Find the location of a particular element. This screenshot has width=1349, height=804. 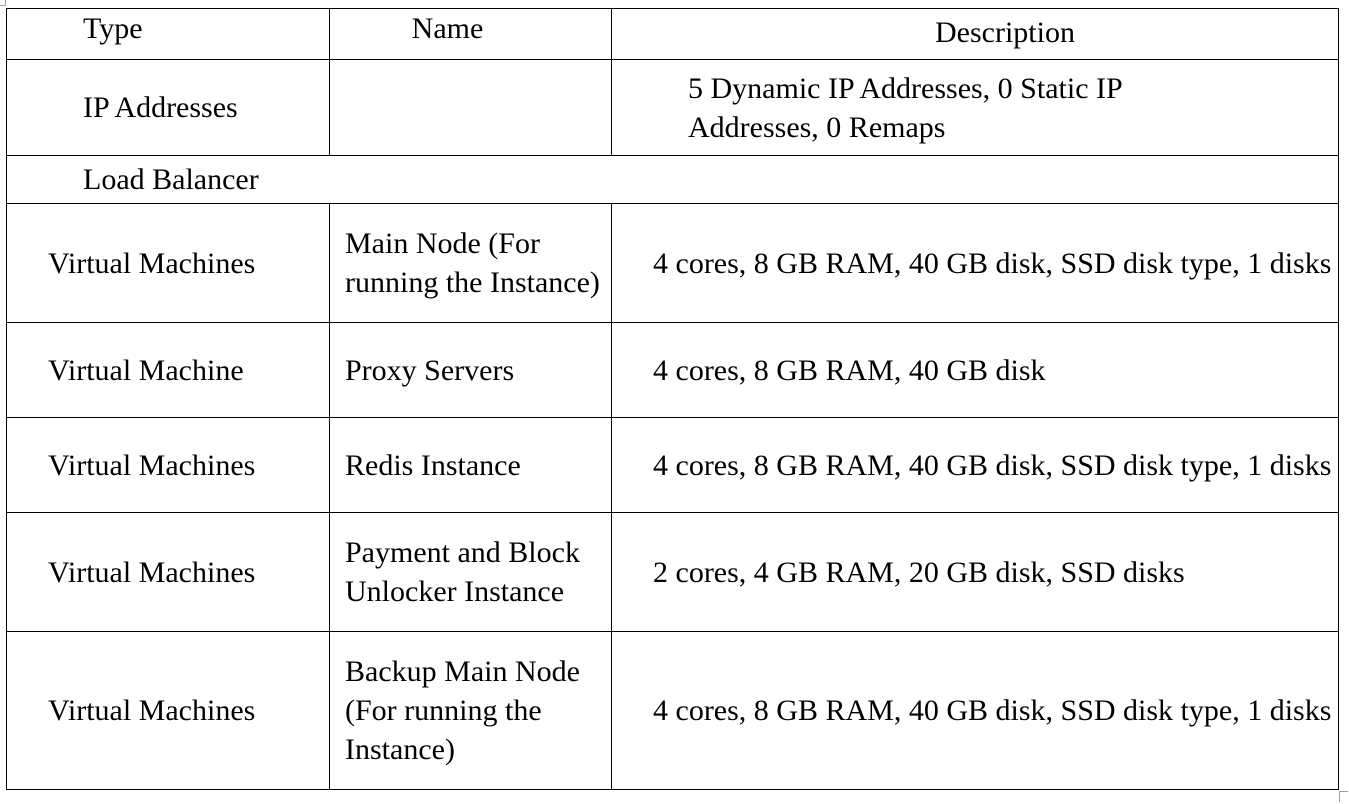

cell-name: Proxy Servers is located at coordinates (470, 370).